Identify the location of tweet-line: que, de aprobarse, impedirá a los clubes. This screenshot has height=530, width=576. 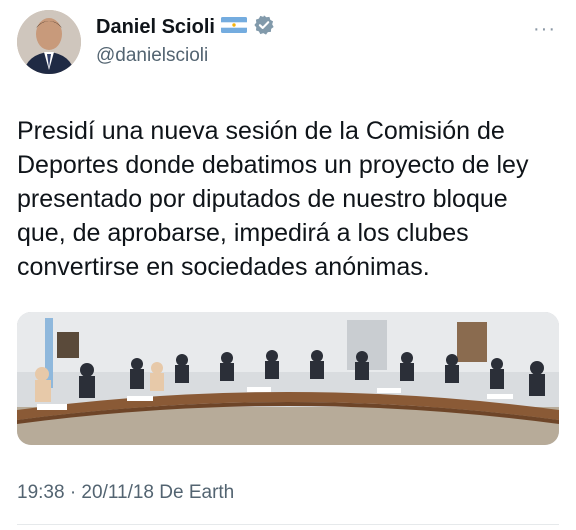
(243, 233).